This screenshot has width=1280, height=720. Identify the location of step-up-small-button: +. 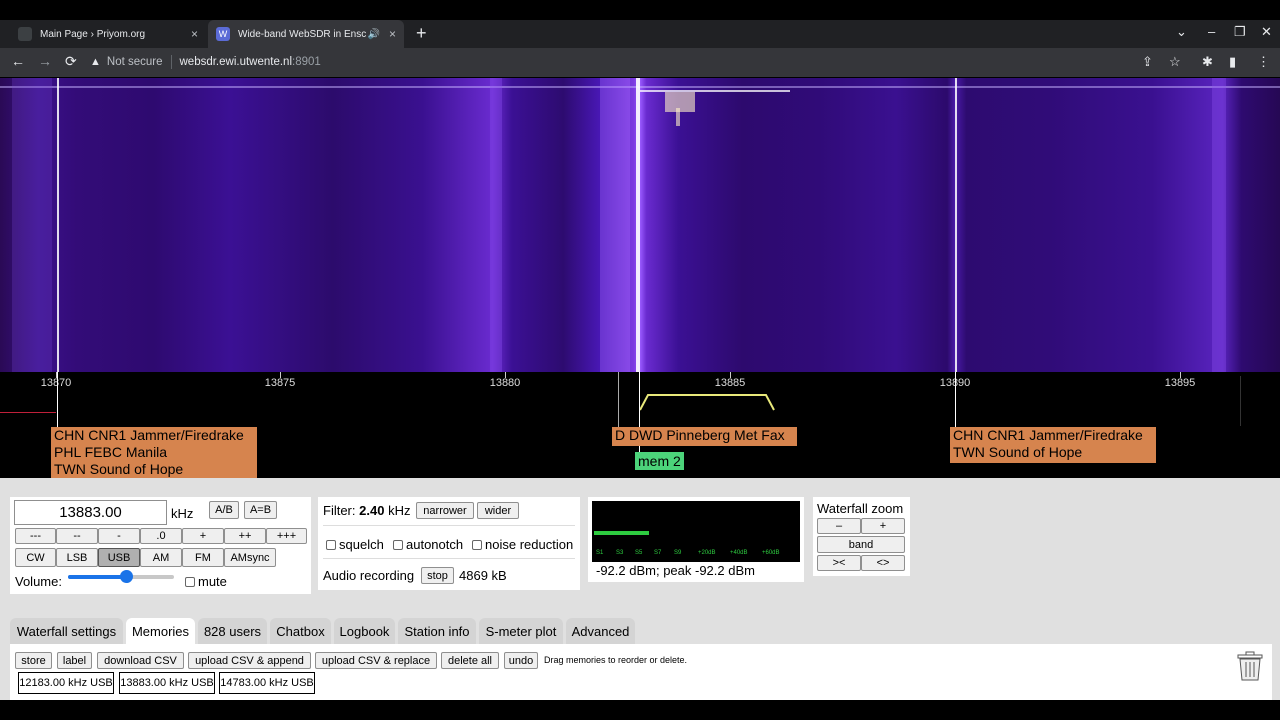
(203, 536).